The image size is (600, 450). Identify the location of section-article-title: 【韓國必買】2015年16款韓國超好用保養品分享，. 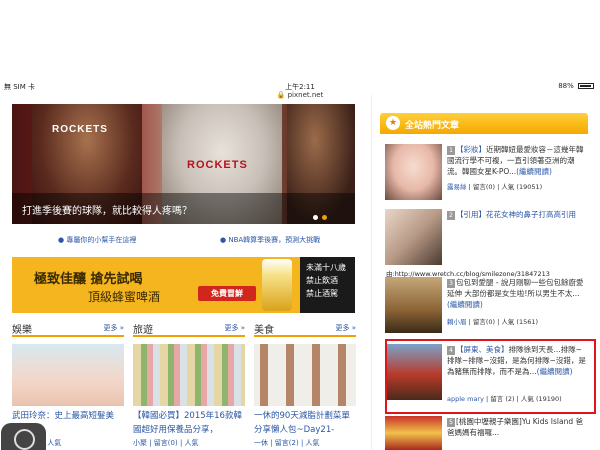
(189, 423).